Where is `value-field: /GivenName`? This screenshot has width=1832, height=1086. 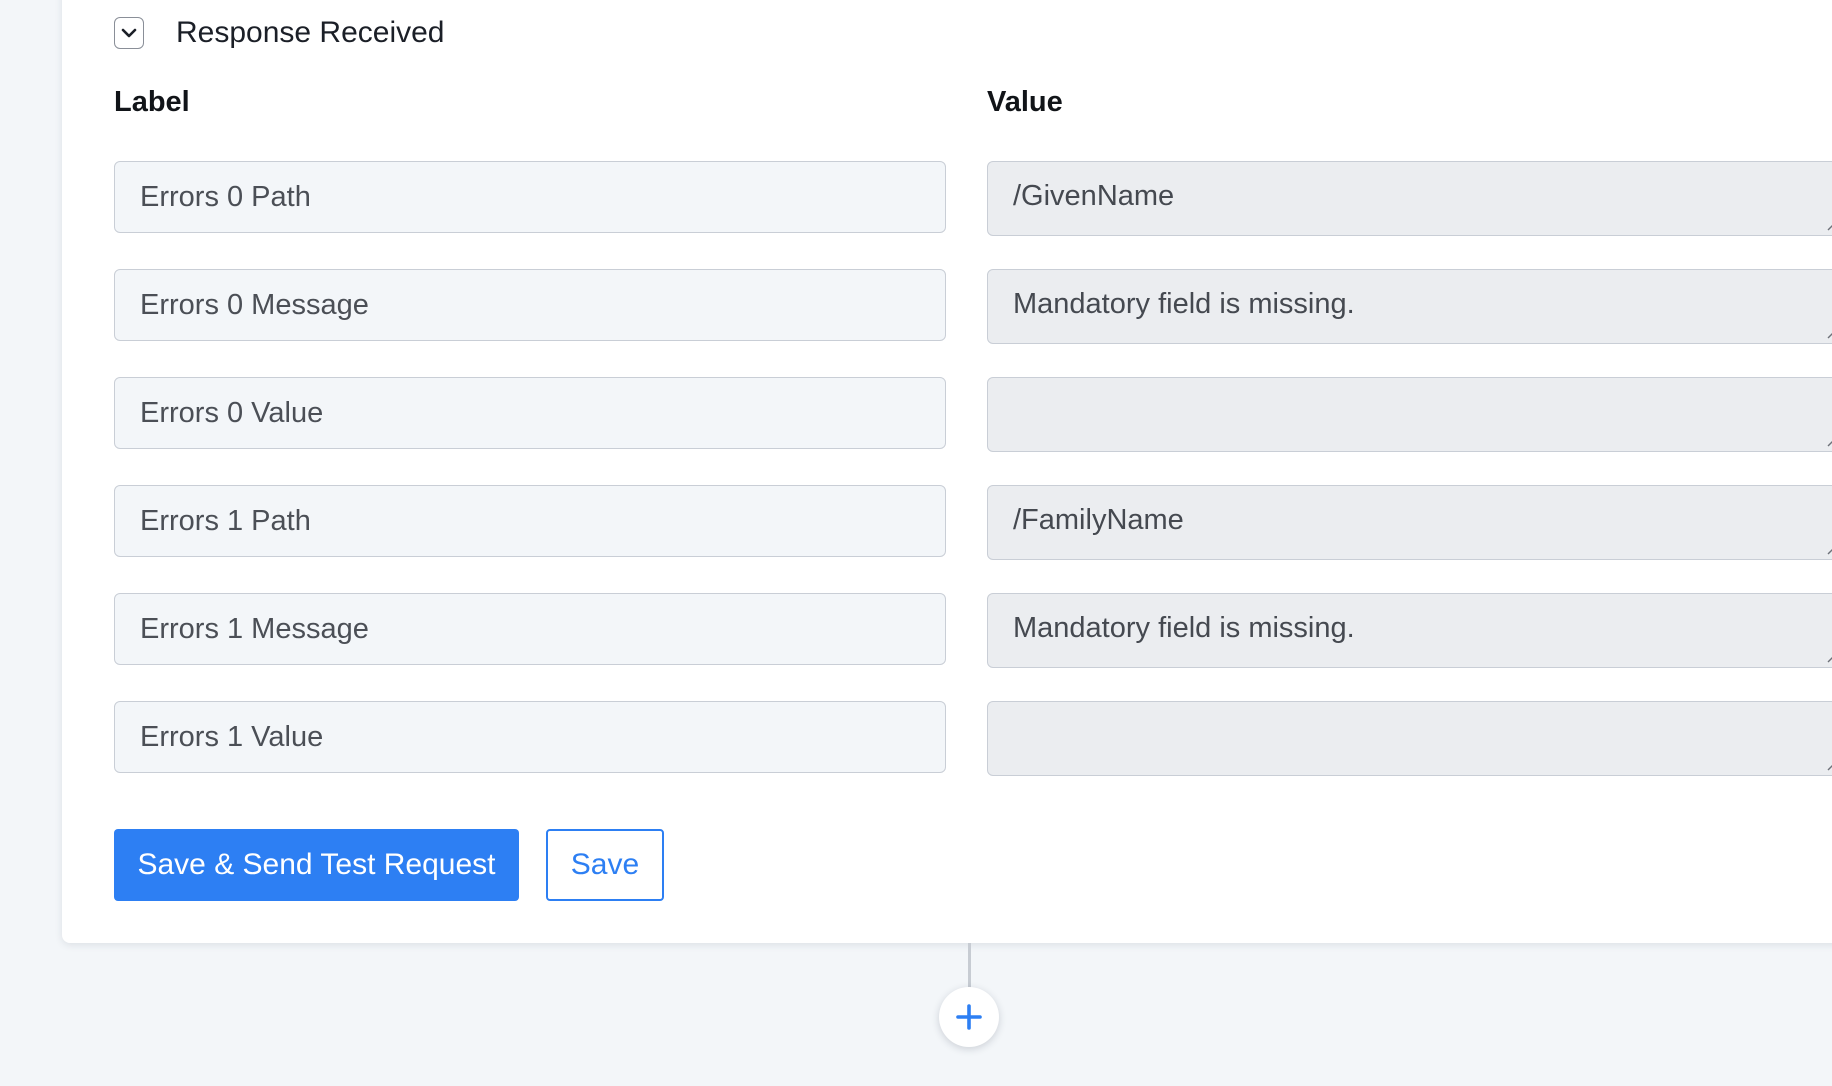
value-field: /GivenName is located at coordinates (1409, 198).